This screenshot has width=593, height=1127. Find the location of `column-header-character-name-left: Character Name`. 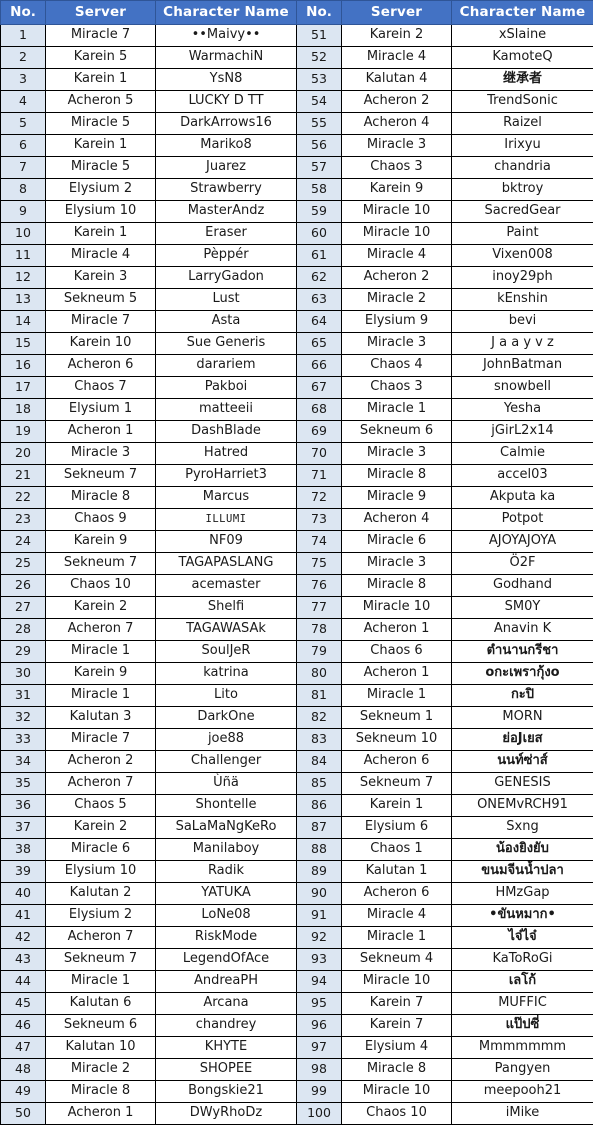

column-header-character-name-left: Character Name is located at coordinates (226, 12).